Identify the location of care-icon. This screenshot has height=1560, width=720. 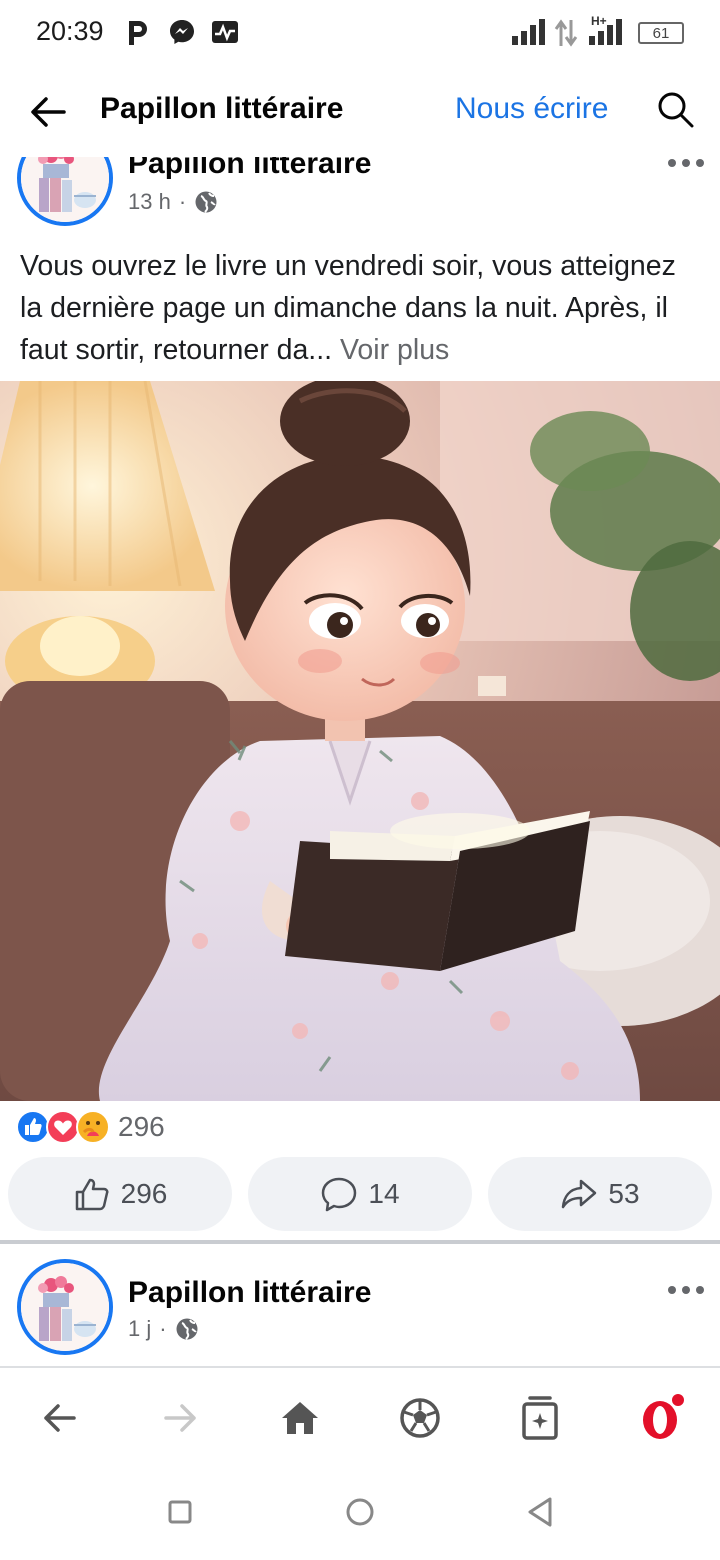
(93, 1127).